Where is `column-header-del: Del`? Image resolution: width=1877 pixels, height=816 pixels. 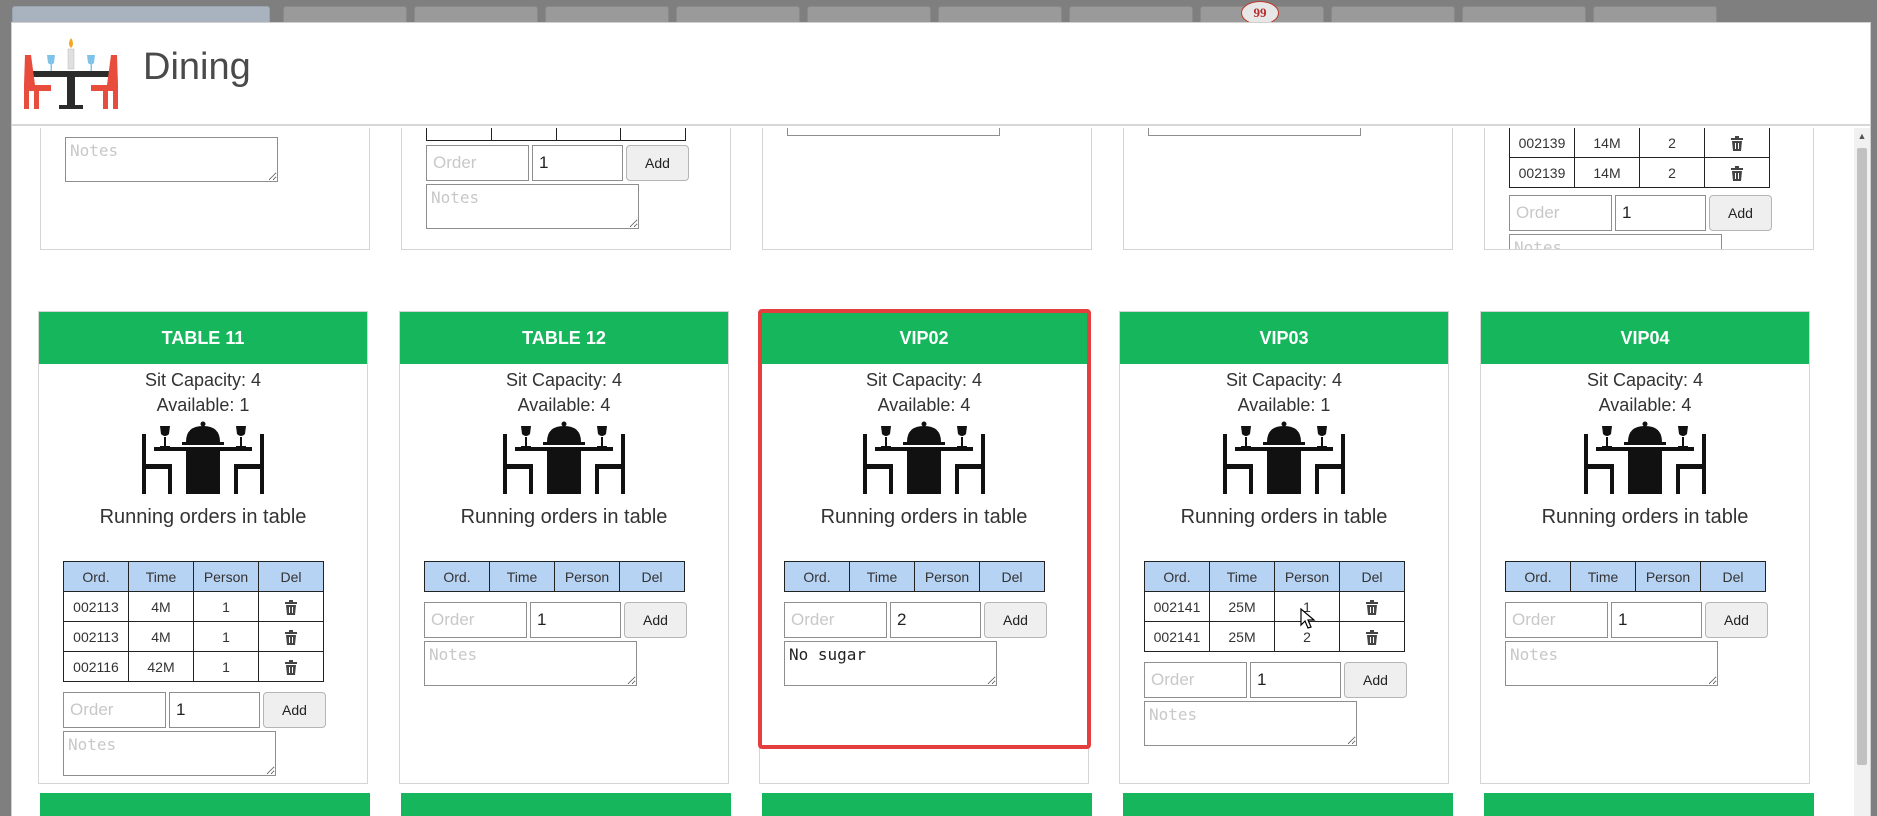
column-header-del: Del is located at coordinates (1012, 576).